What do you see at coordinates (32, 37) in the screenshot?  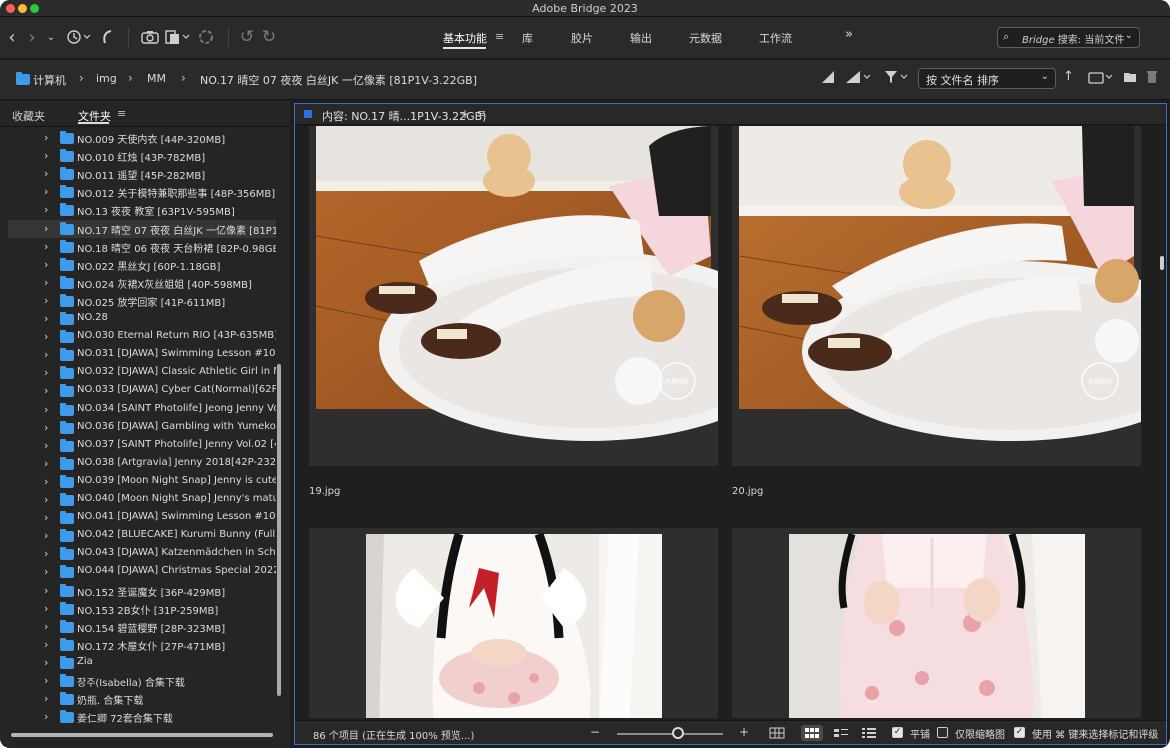 I see `forward-arrow-icon: ›` at bounding box center [32, 37].